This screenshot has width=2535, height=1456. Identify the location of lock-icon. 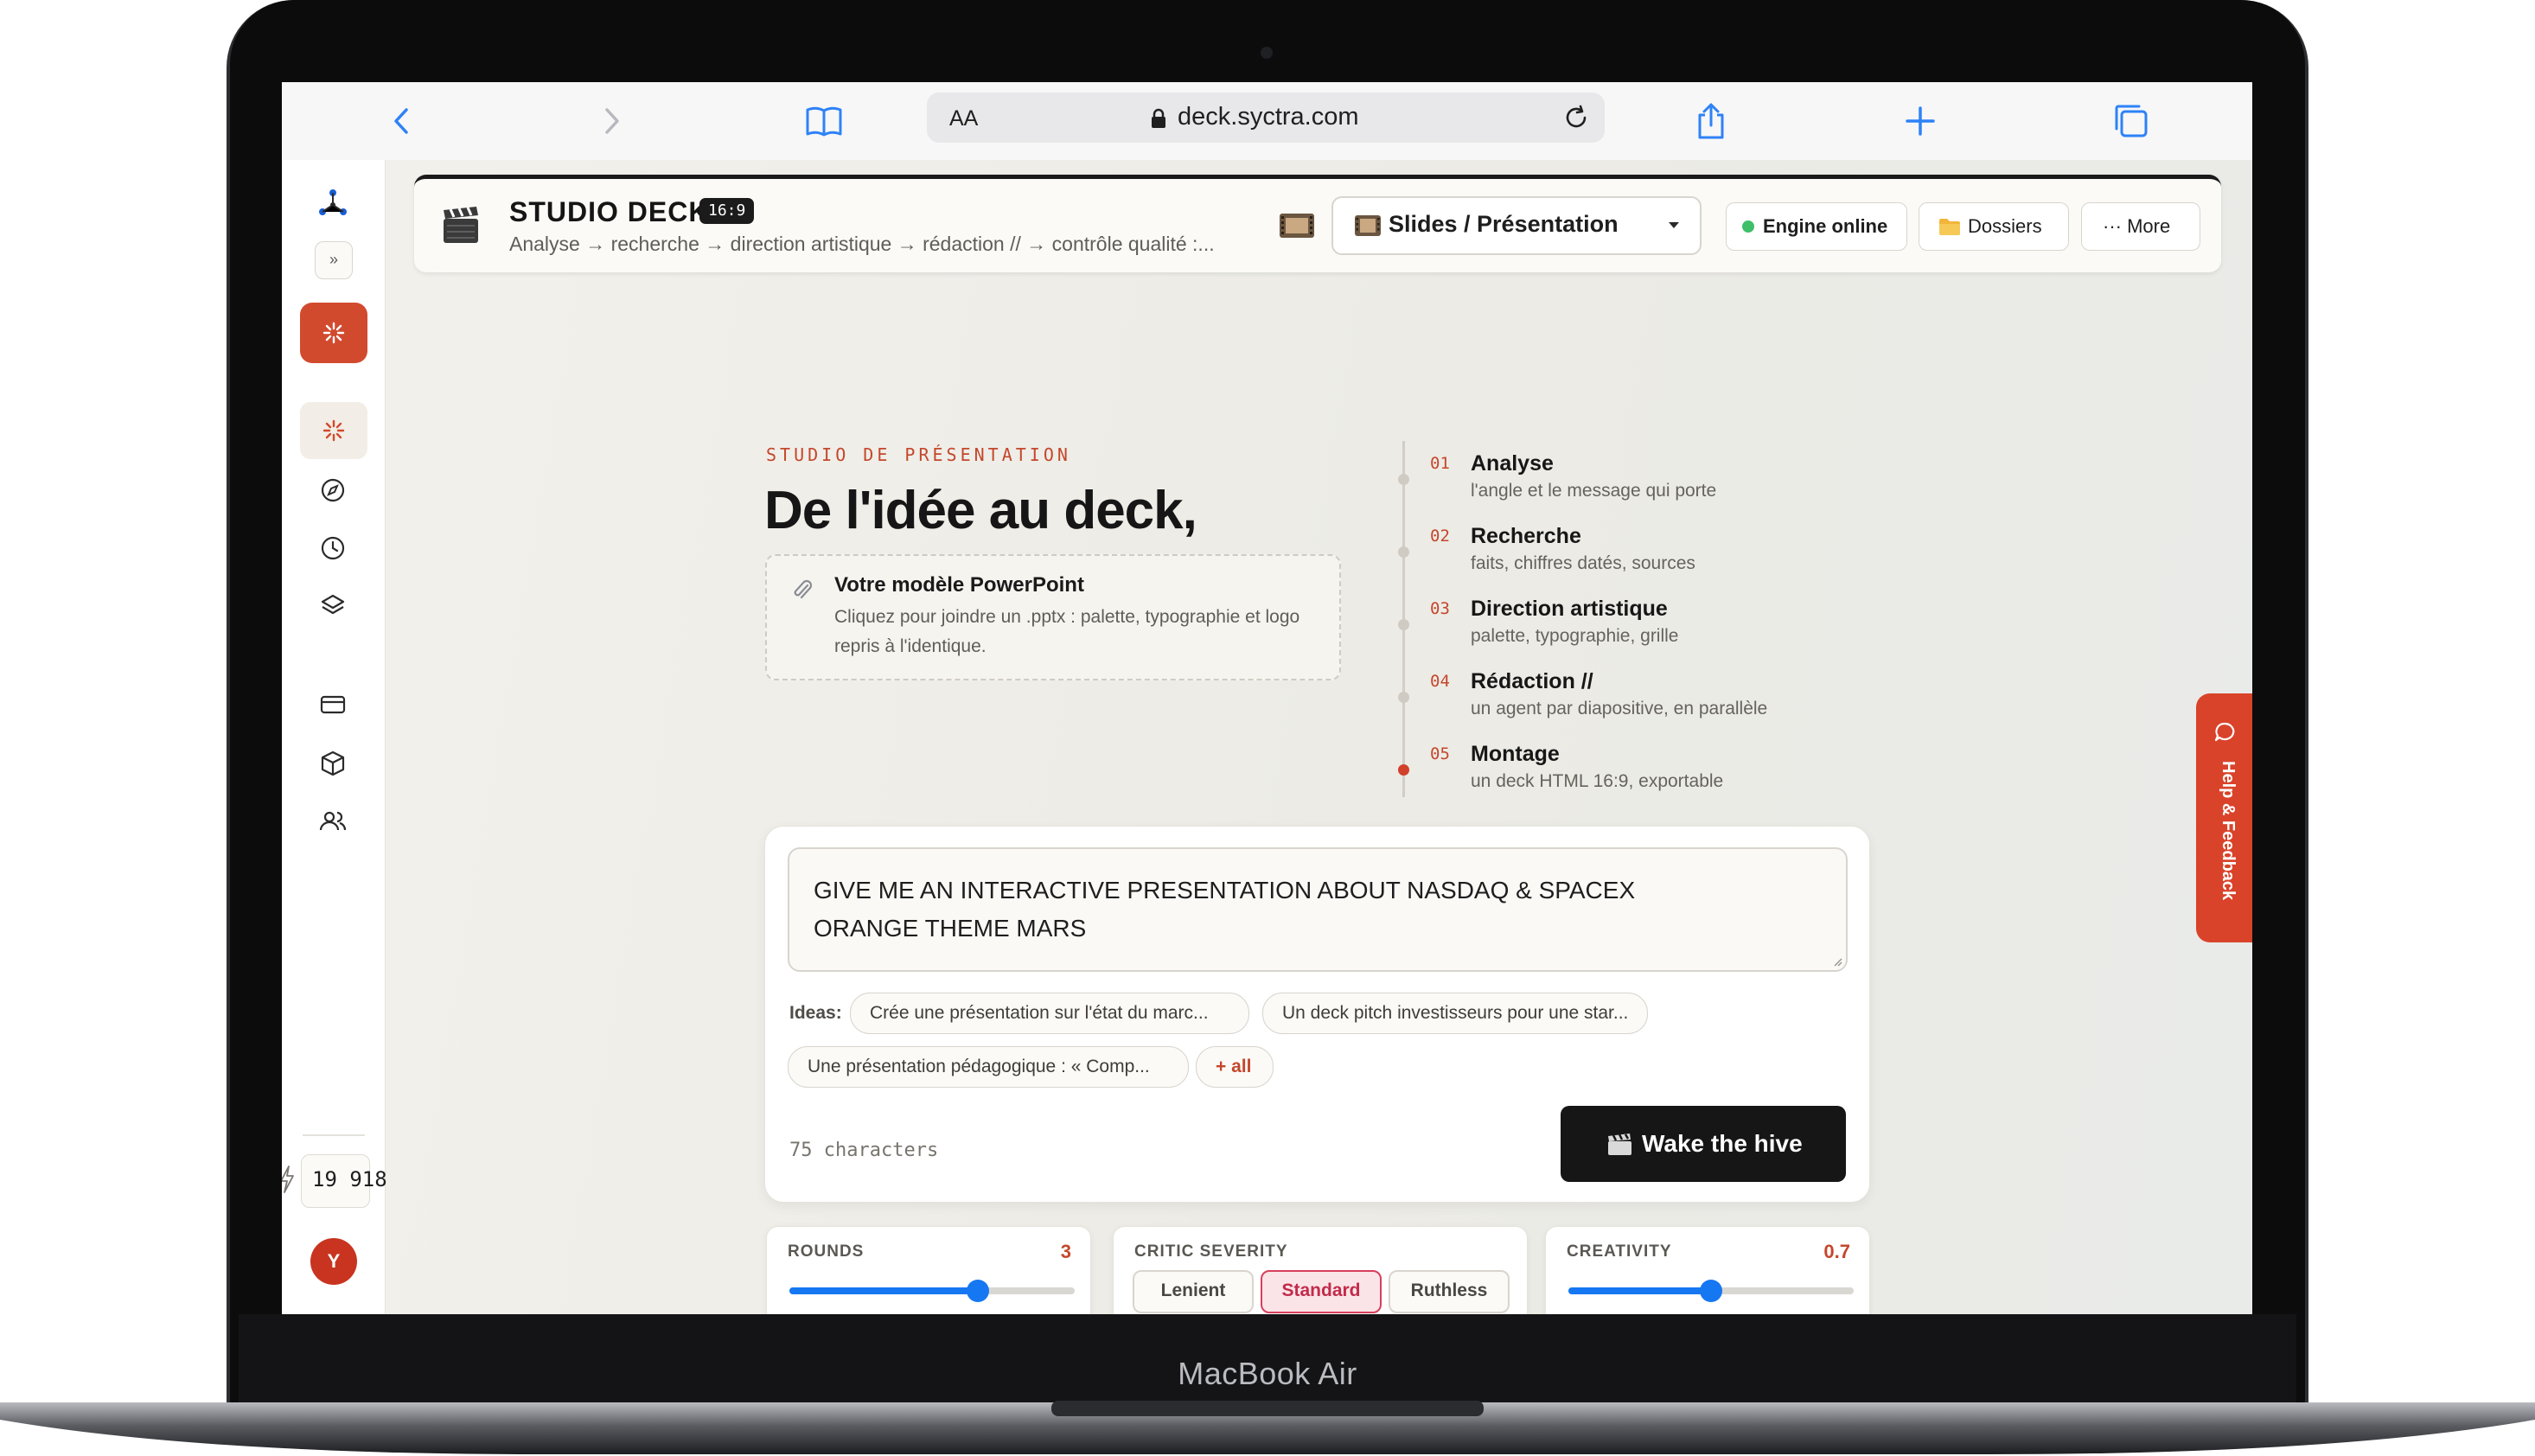
(1158, 118).